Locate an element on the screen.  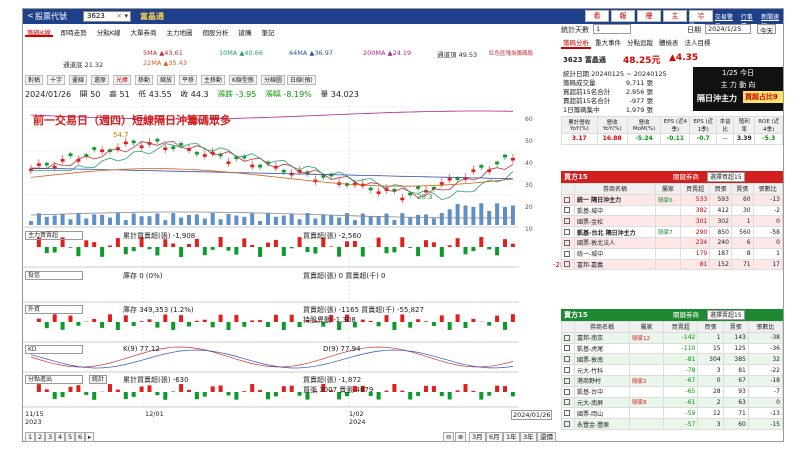
tab-branch-kline: 分點K線 is located at coordinates (109, 31).